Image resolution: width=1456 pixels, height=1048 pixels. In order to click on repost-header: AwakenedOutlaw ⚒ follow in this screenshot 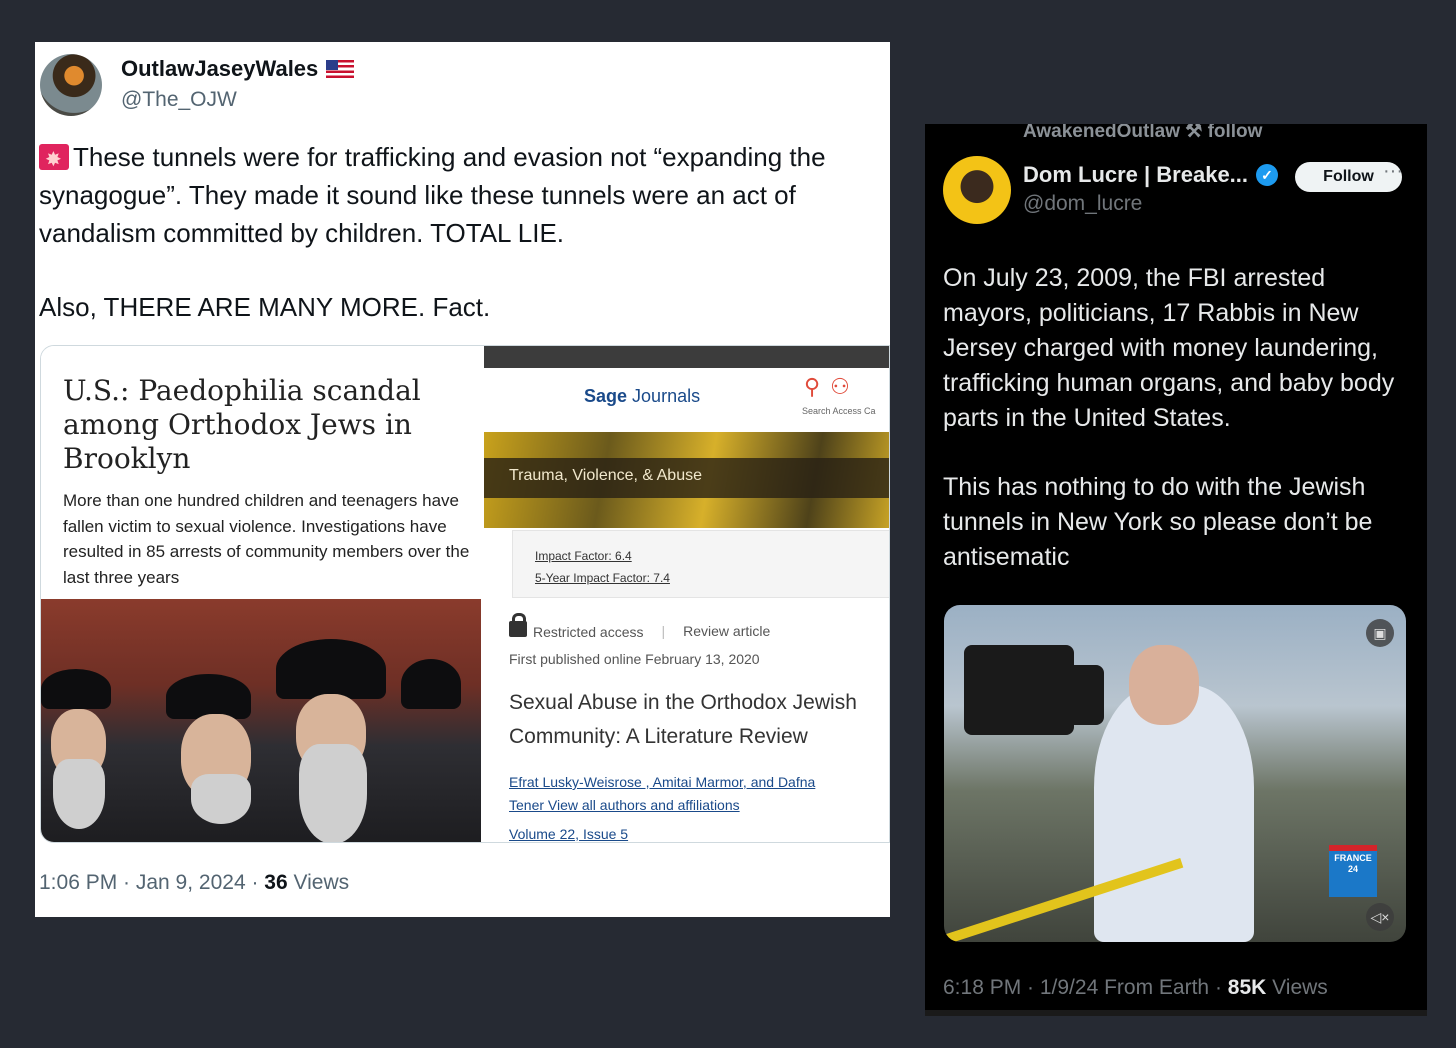, I will do `click(1142, 133)`.